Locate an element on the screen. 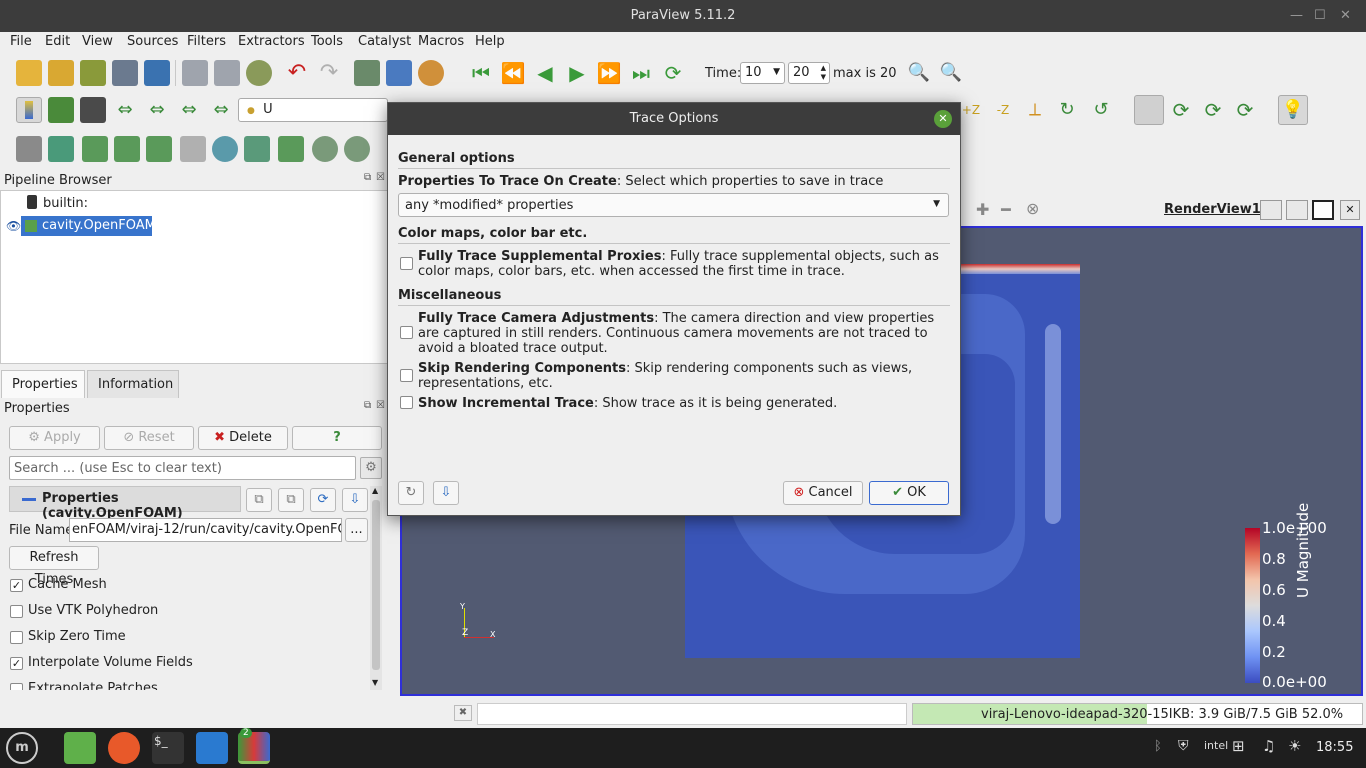 This screenshot has width=1366, height=768. color-legend-icon is located at coordinates (29, 110).